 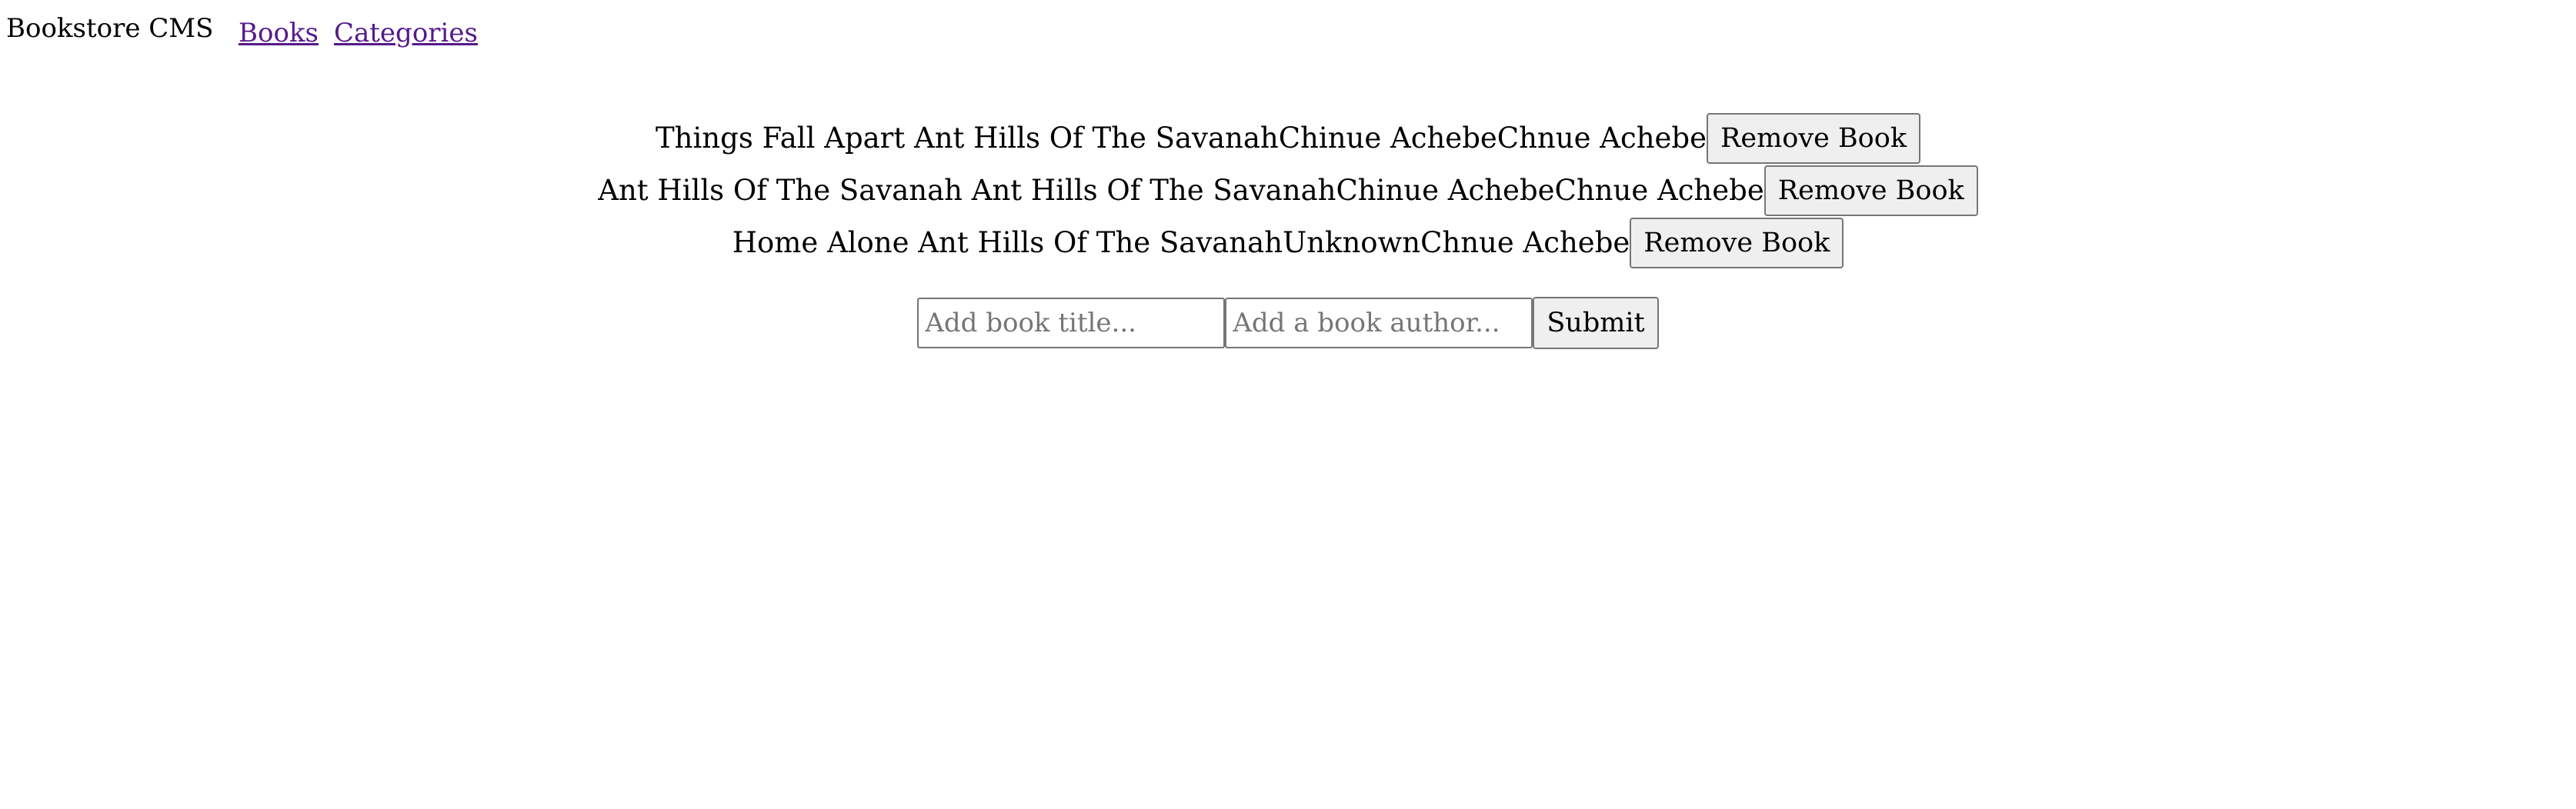 I want to click on book-author-input, so click(x=1379, y=323).